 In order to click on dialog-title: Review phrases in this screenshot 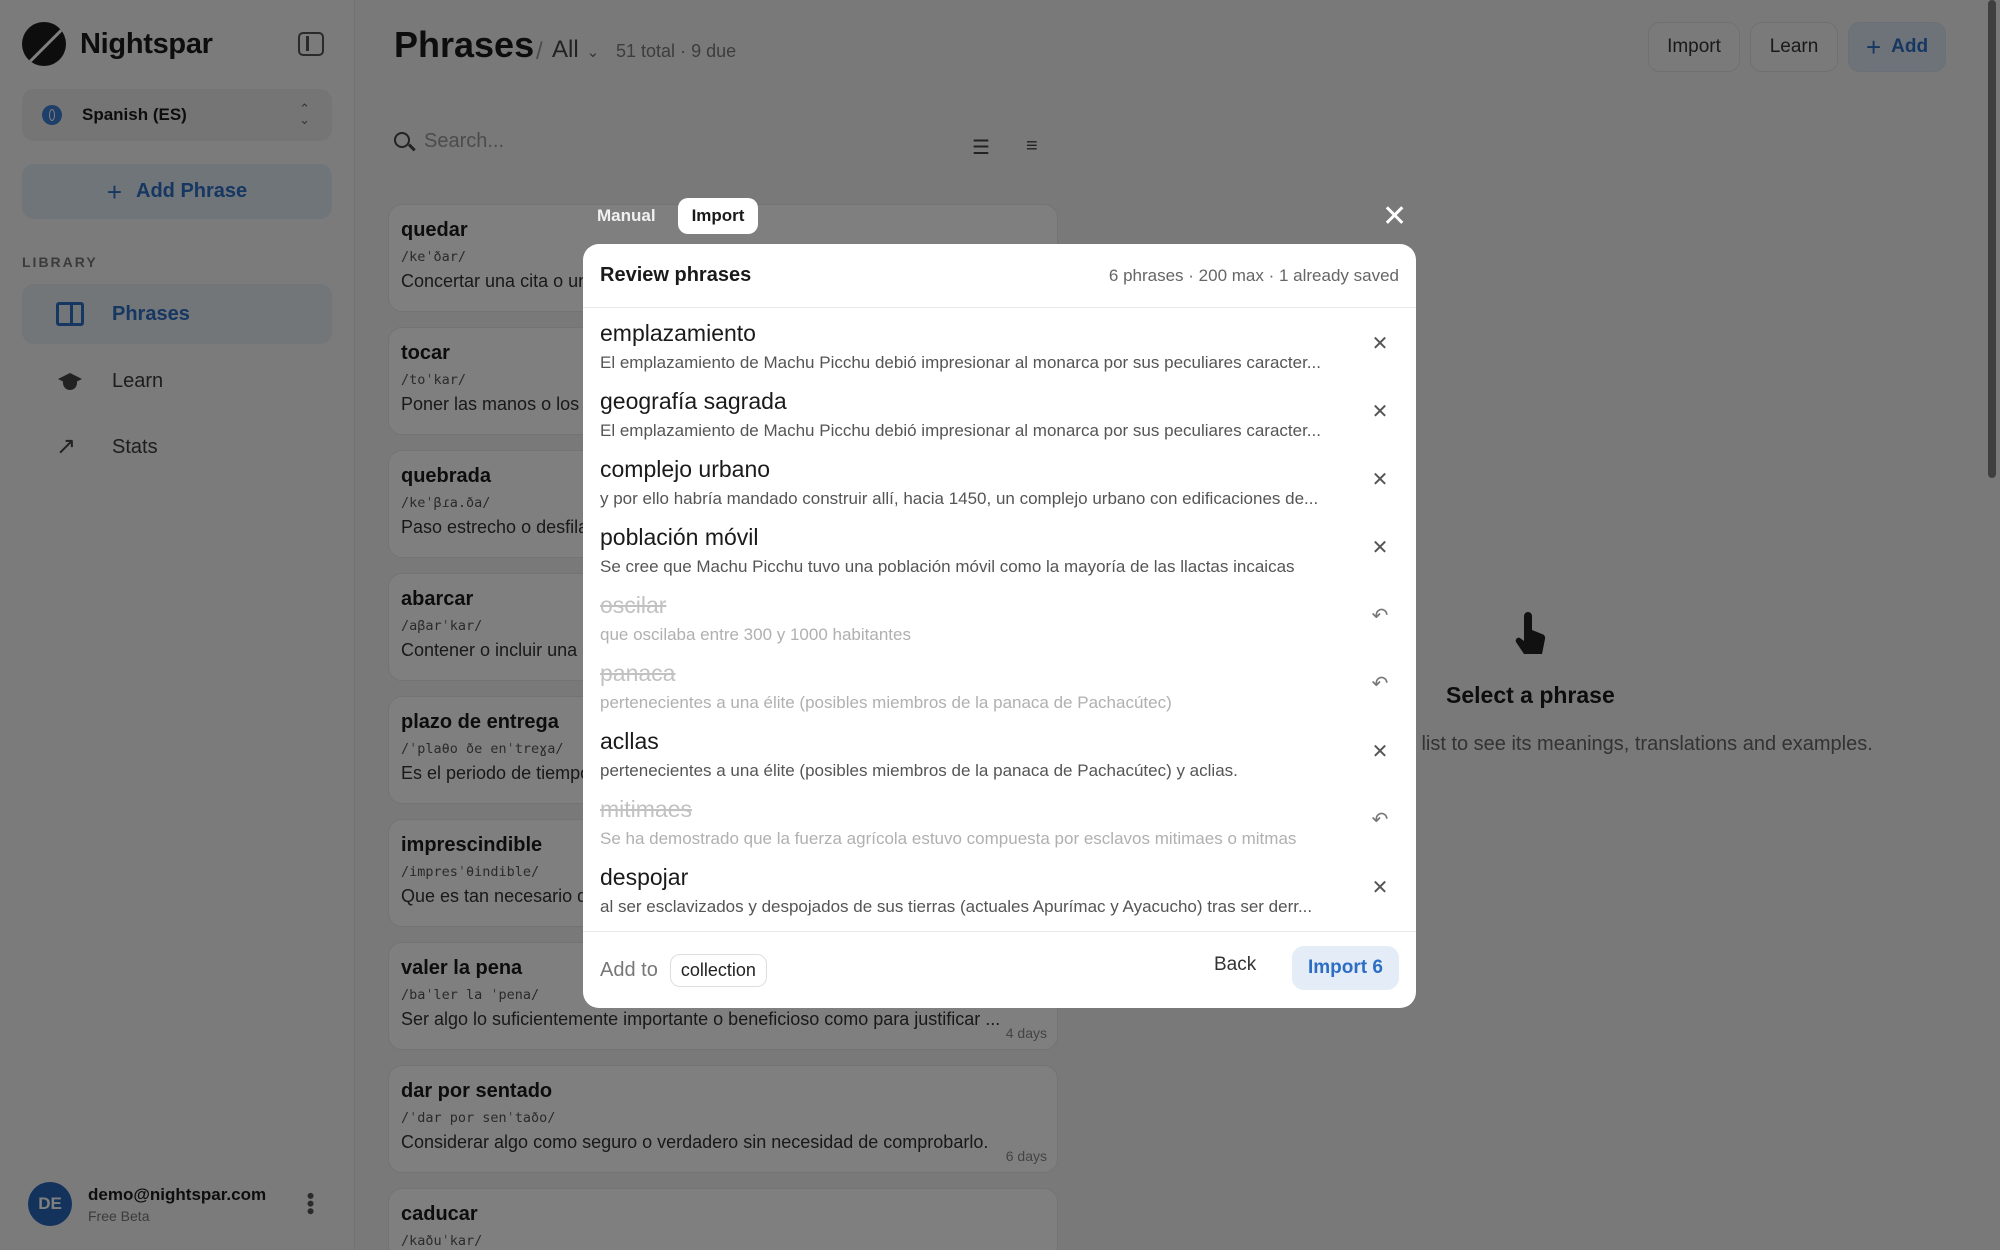, I will do `click(676, 275)`.